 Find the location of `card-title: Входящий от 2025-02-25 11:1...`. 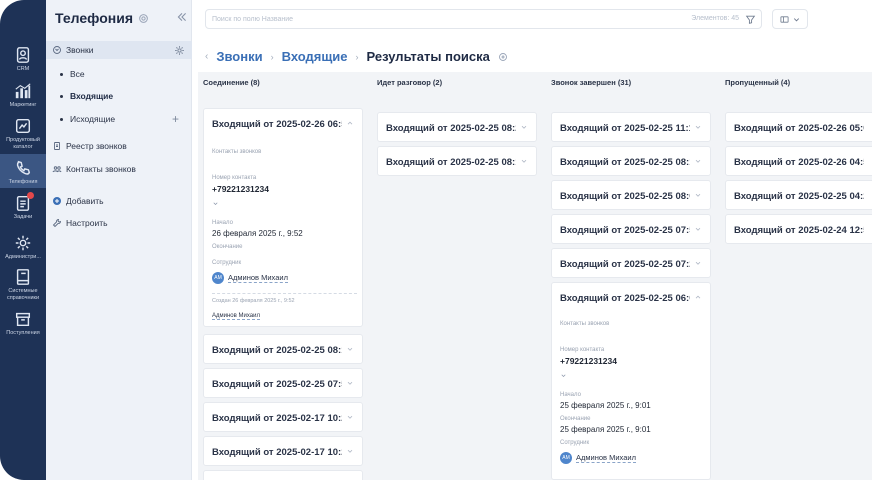

card-title: Входящий от 2025-02-25 11:1... is located at coordinates (625, 128).